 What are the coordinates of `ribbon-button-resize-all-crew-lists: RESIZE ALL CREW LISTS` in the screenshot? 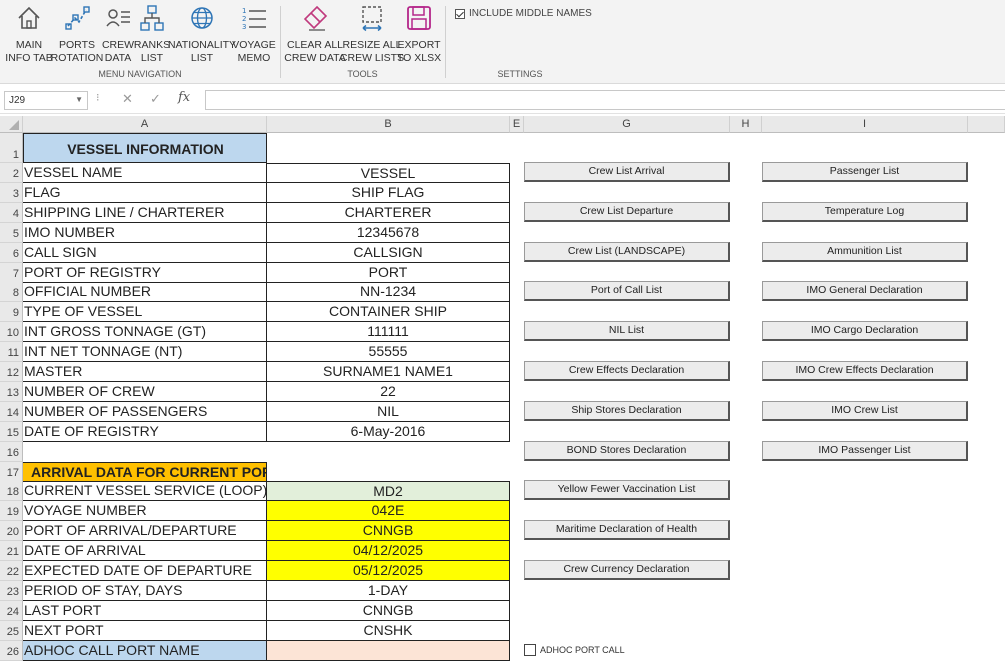 It's located at (372, 34).